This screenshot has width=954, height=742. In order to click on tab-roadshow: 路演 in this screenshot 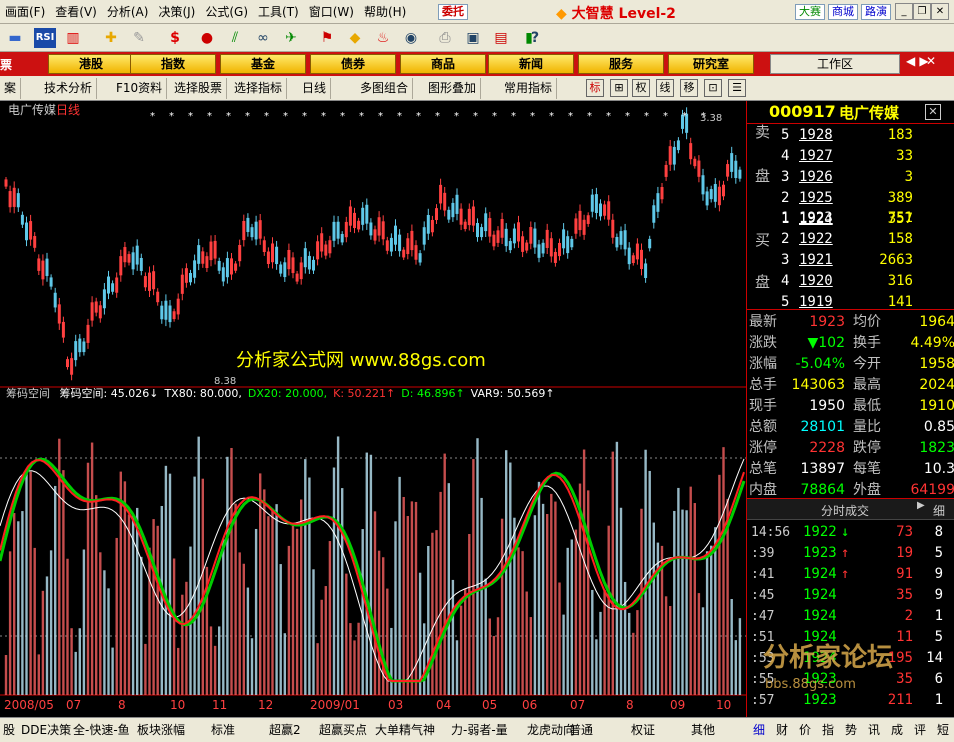, I will do `click(876, 12)`.